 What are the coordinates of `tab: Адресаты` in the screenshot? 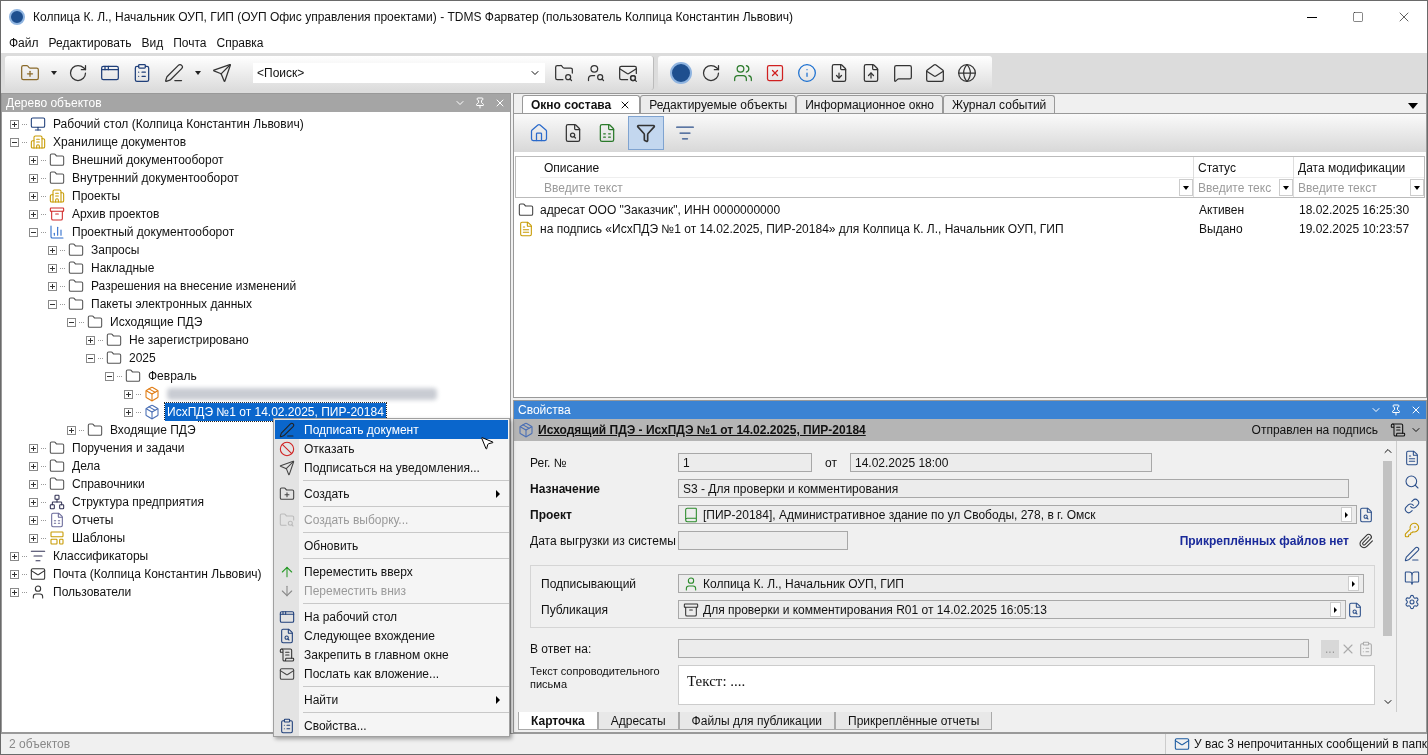 It's located at (638, 721).